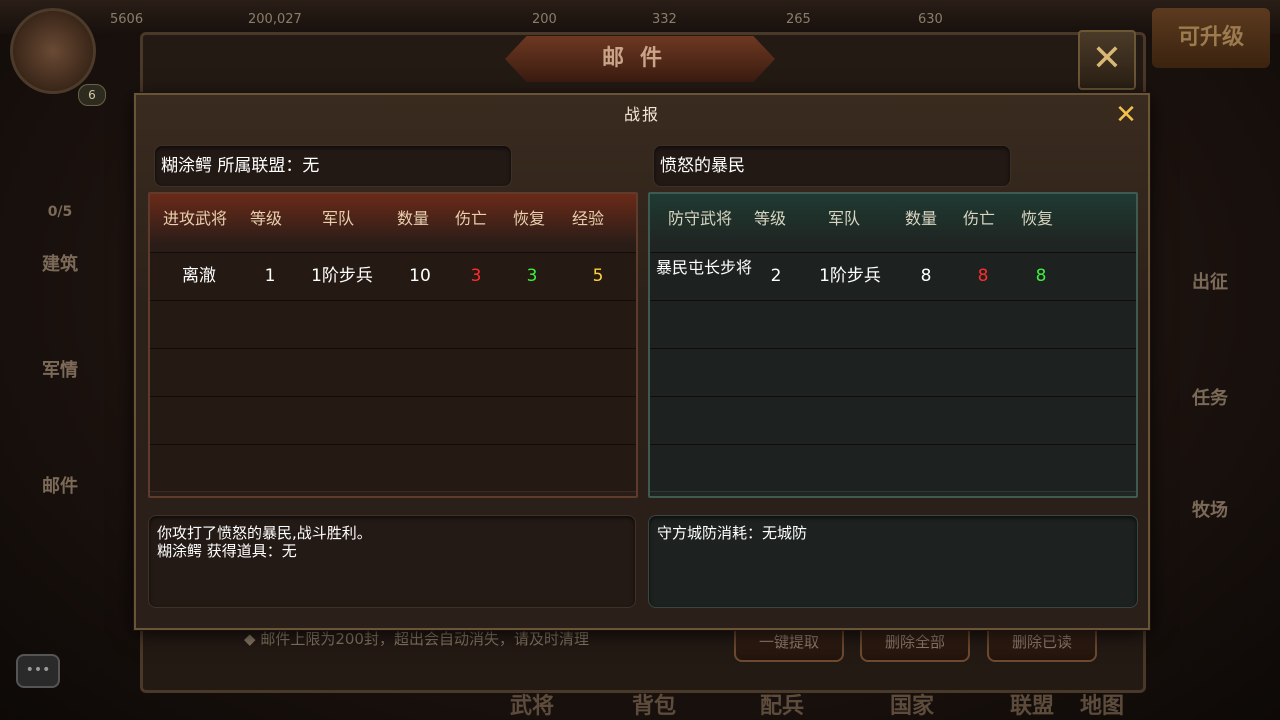  What do you see at coordinates (654, 704) in the screenshot?
I see `nav-backpack: 背包` at bounding box center [654, 704].